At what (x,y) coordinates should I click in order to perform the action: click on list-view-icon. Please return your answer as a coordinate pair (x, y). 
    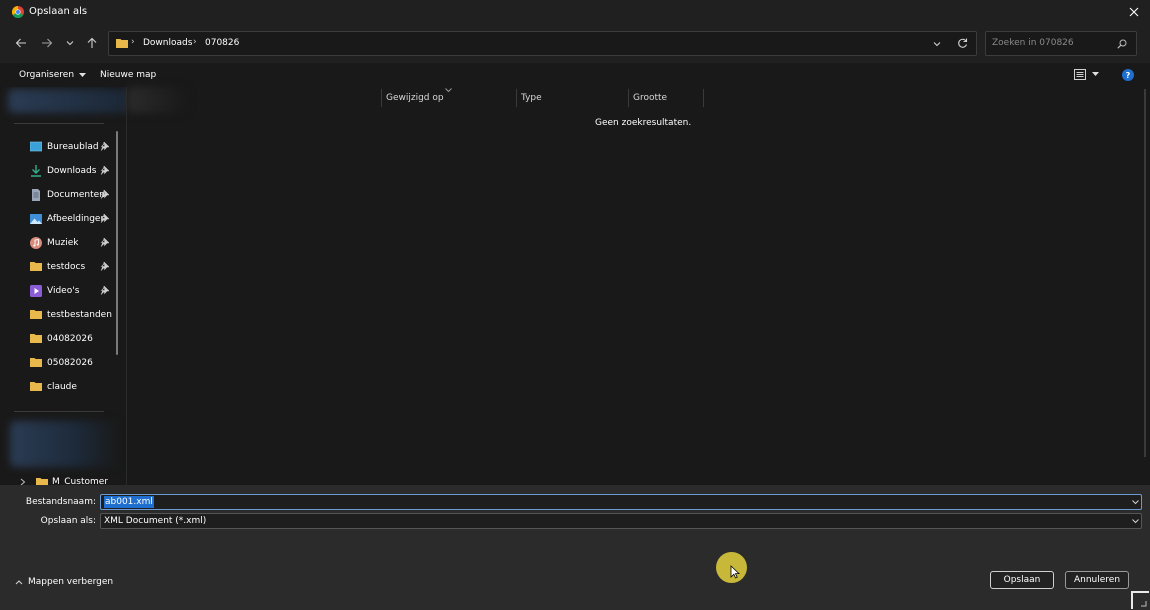
    Looking at the image, I should click on (1080, 74).